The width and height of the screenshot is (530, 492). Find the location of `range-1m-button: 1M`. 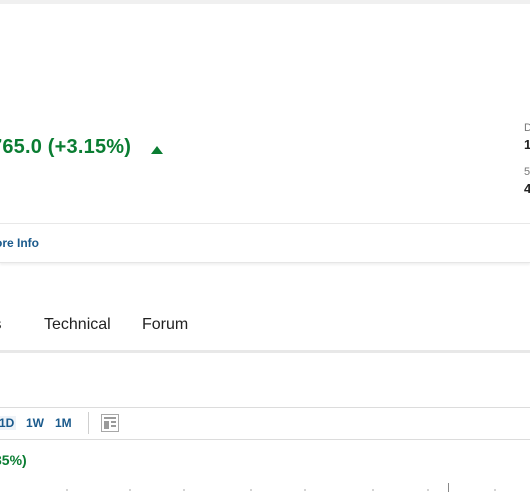

range-1m-button: 1M is located at coordinates (63, 423).